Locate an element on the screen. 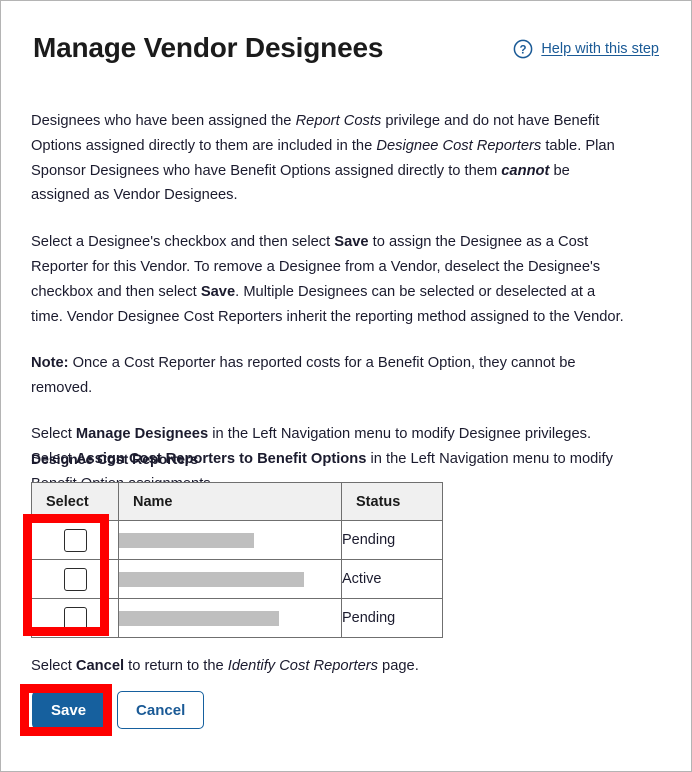 Image resolution: width=692 pixels, height=772 pixels. table-body: Pending Active Pending is located at coordinates (237, 579).